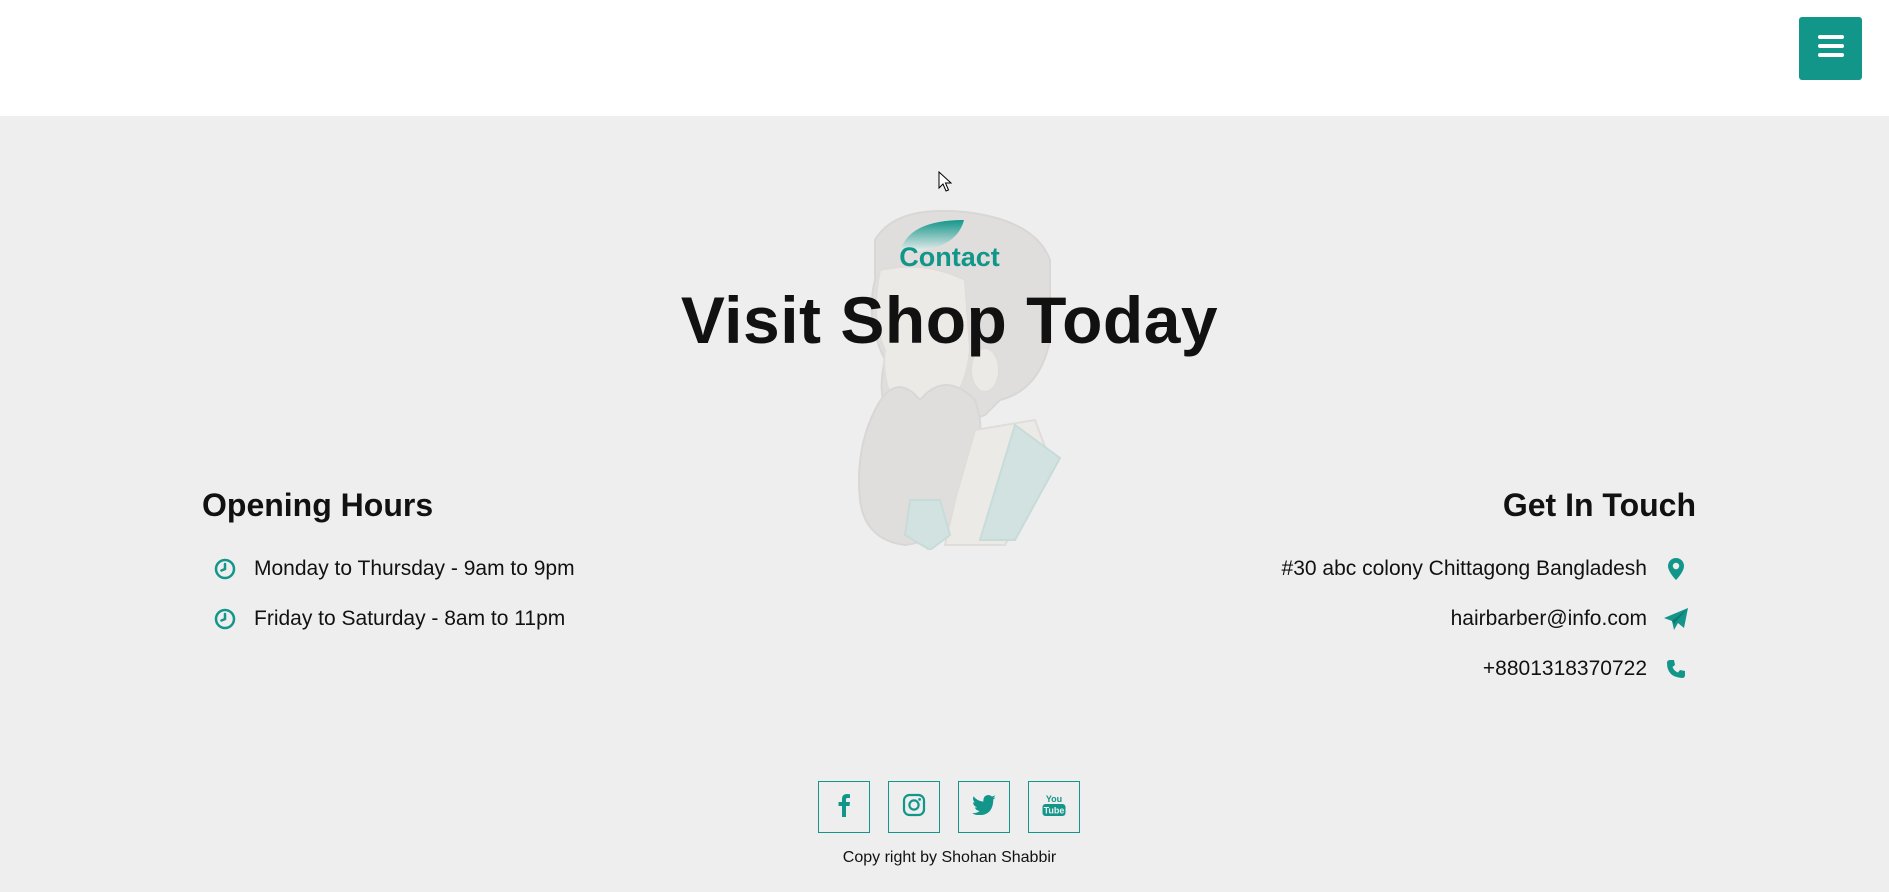 The image size is (1889, 892). What do you see at coordinates (1599, 505) in the screenshot?
I see `get-in-touch-title: Get In Touch` at bounding box center [1599, 505].